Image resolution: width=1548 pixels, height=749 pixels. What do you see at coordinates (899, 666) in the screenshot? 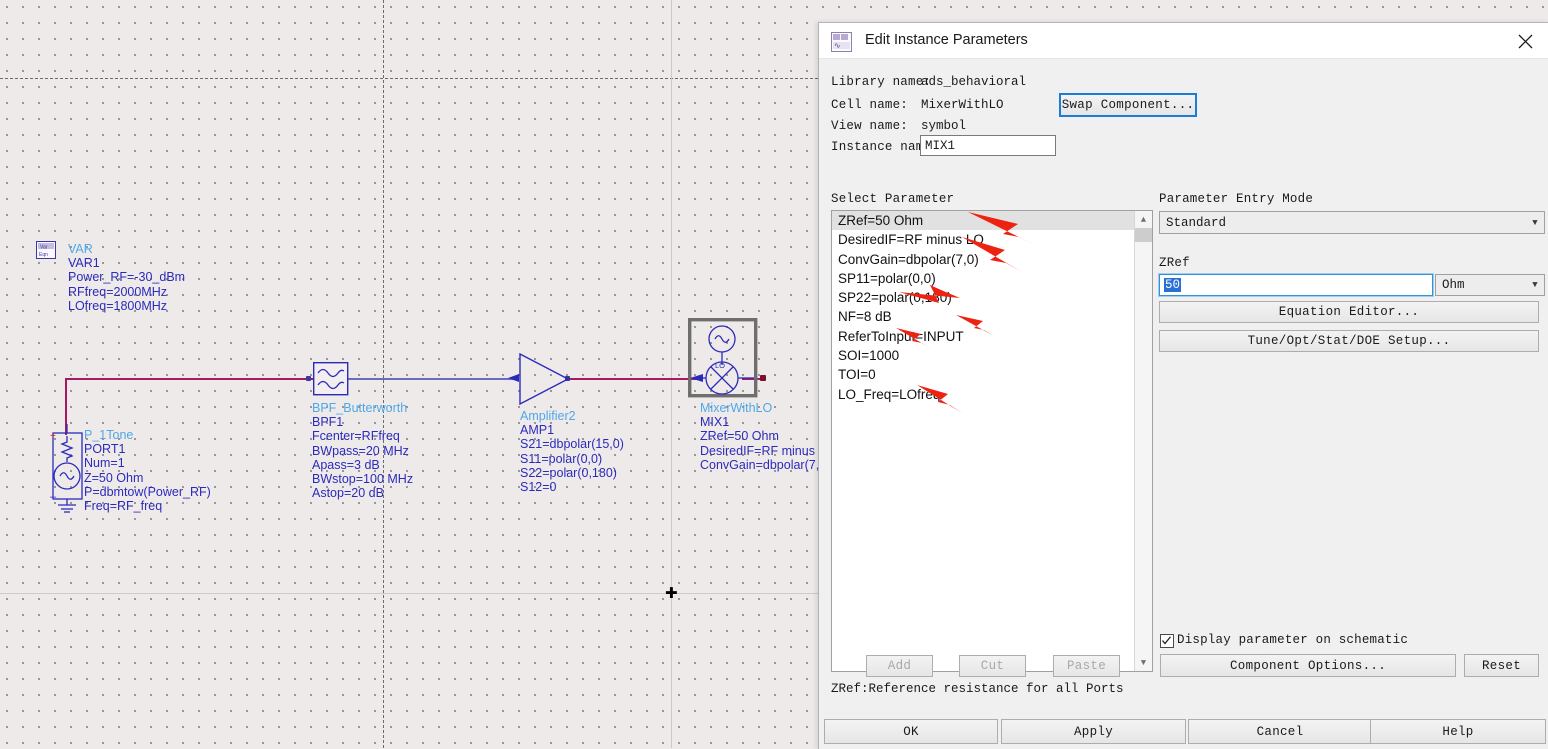
I see `add-button: Add` at bounding box center [899, 666].